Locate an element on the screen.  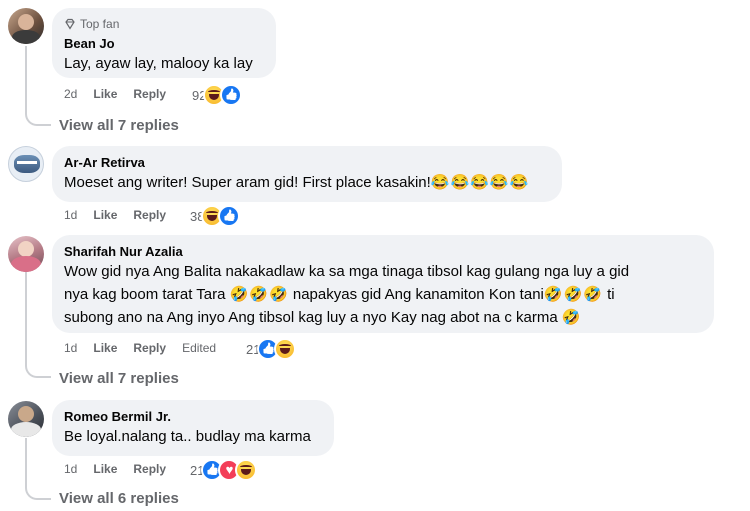
diamond-icon is located at coordinates (70, 24).